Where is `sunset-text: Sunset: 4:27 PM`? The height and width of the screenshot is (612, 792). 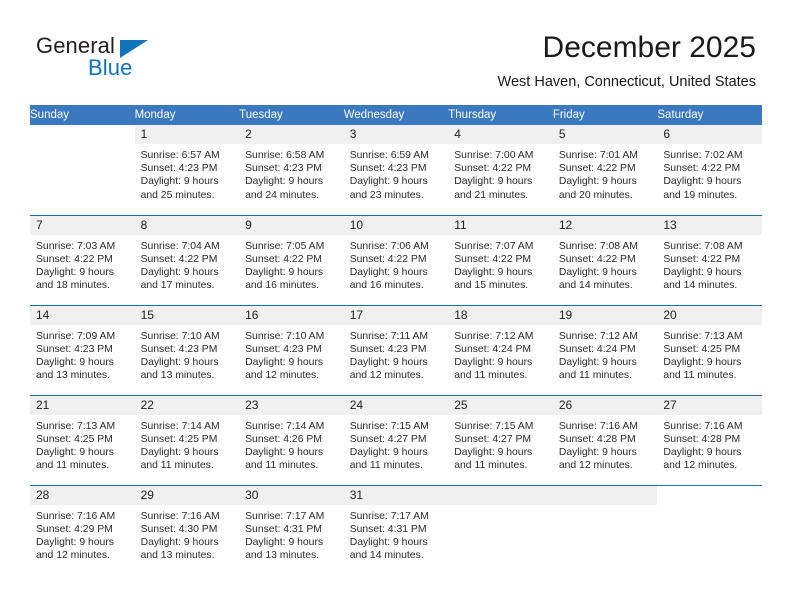
sunset-text: Sunset: 4:27 PM is located at coordinates (388, 439).